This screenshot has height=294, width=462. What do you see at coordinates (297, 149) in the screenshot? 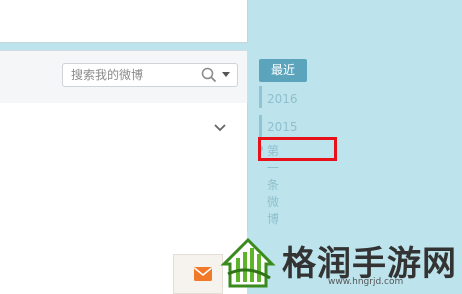
I see `highlight-box` at bounding box center [297, 149].